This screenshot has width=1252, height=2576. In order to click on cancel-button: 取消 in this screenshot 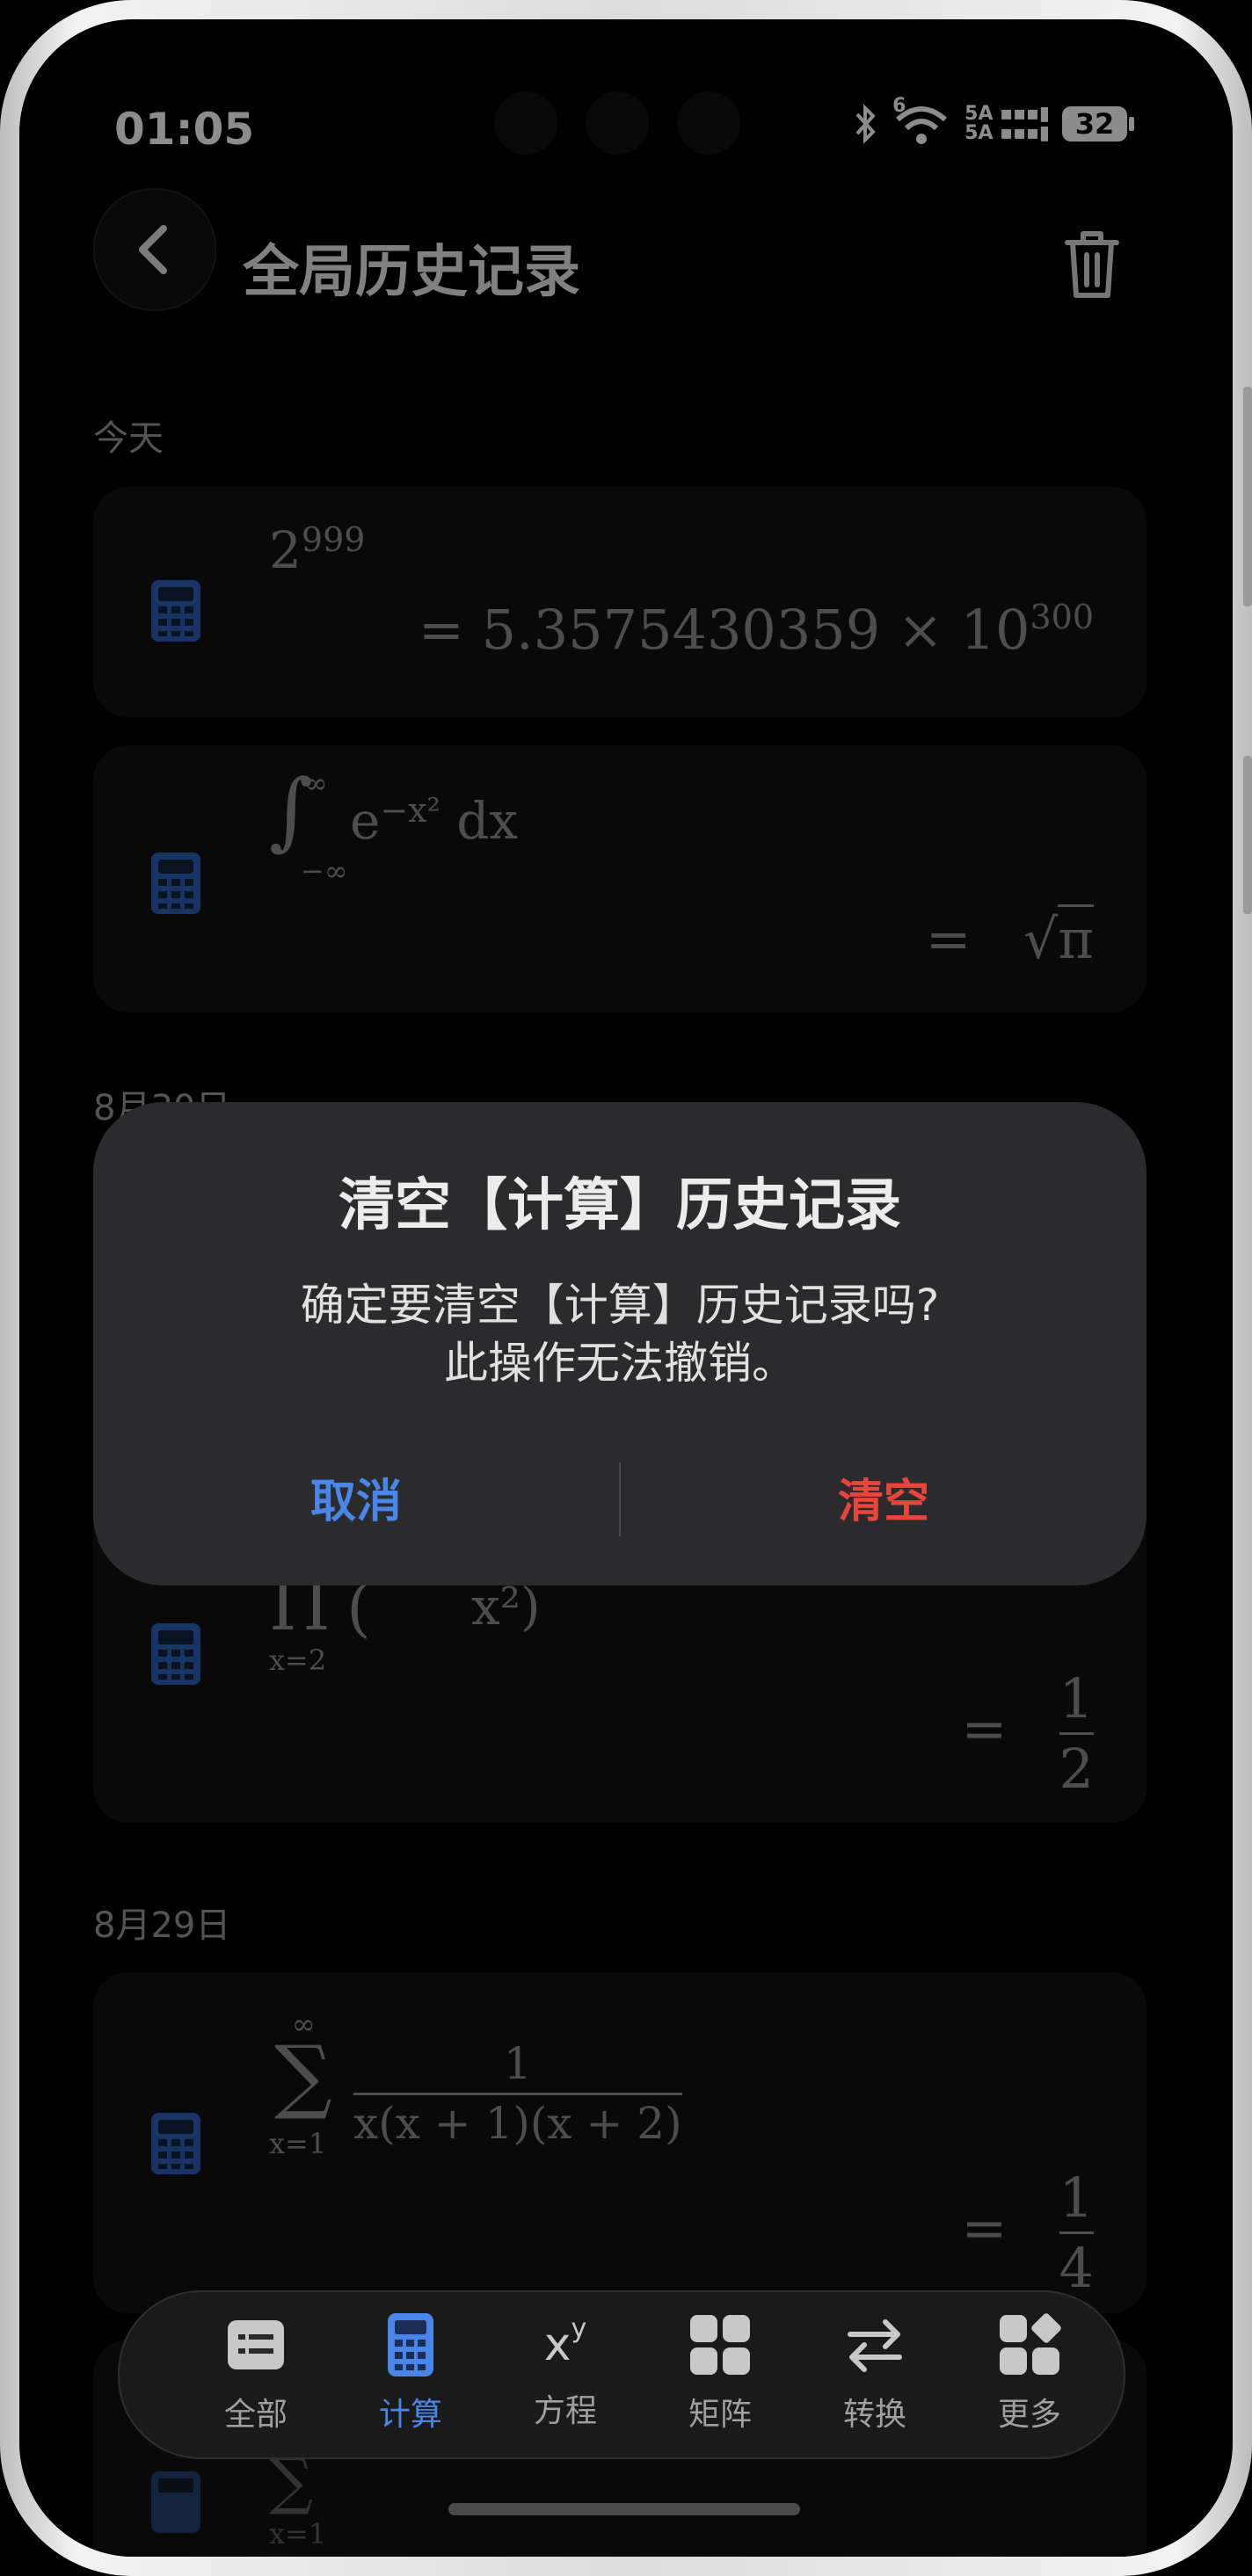, I will do `click(356, 1502)`.